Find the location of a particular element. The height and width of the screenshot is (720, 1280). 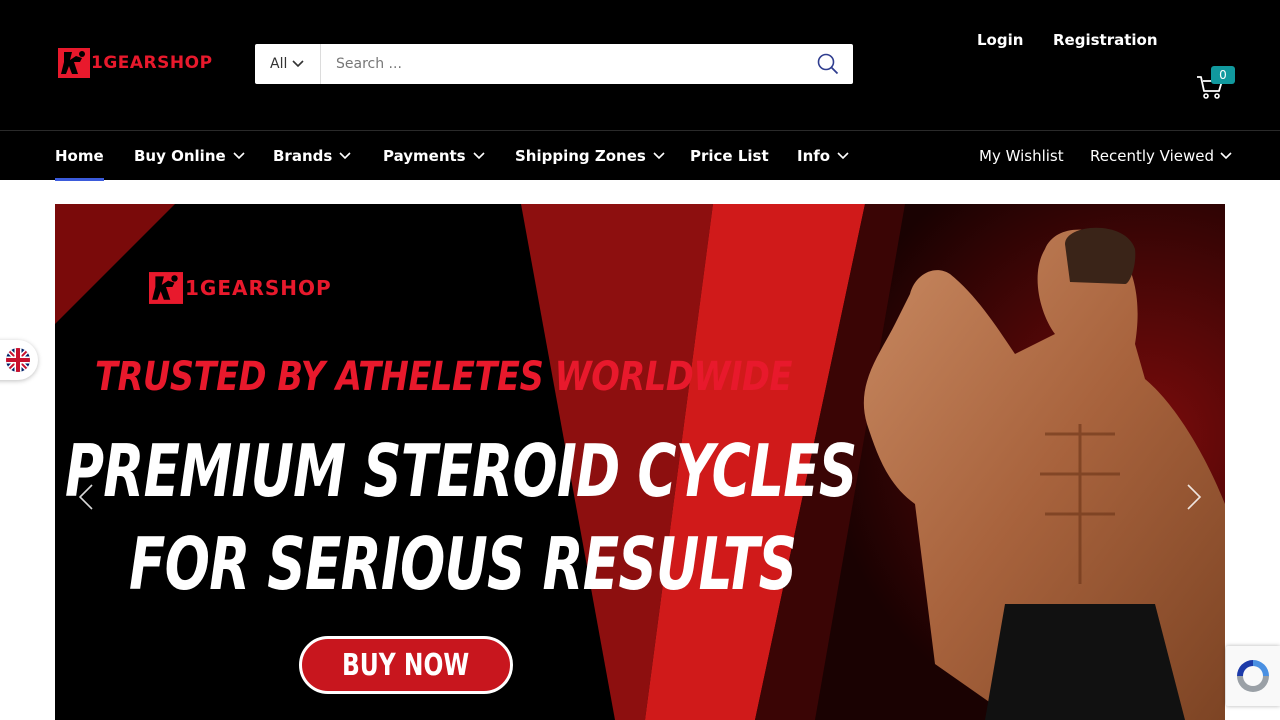

nav-buy-online-label: Buy Online is located at coordinates (180, 156).